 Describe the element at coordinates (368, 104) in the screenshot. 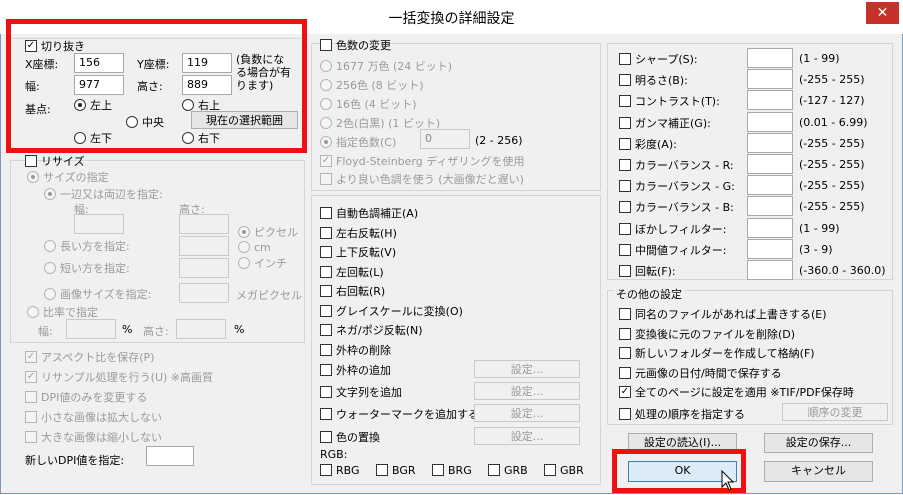

I see `color-16-option: 16色 (4 ビット)` at that location.